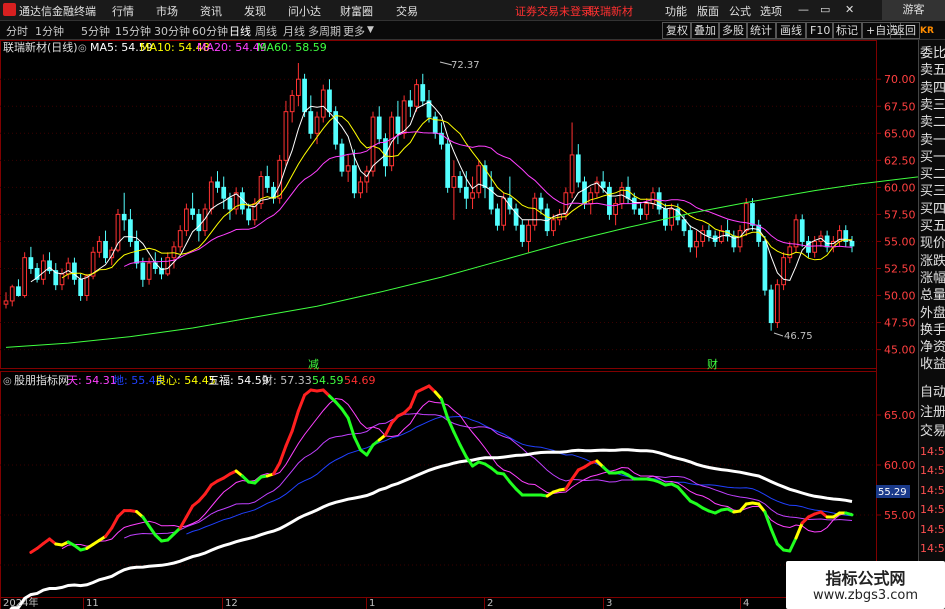  Describe the element at coordinates (932, 313) in the screenshot. I see `side-field-label: 外盘` at that location.